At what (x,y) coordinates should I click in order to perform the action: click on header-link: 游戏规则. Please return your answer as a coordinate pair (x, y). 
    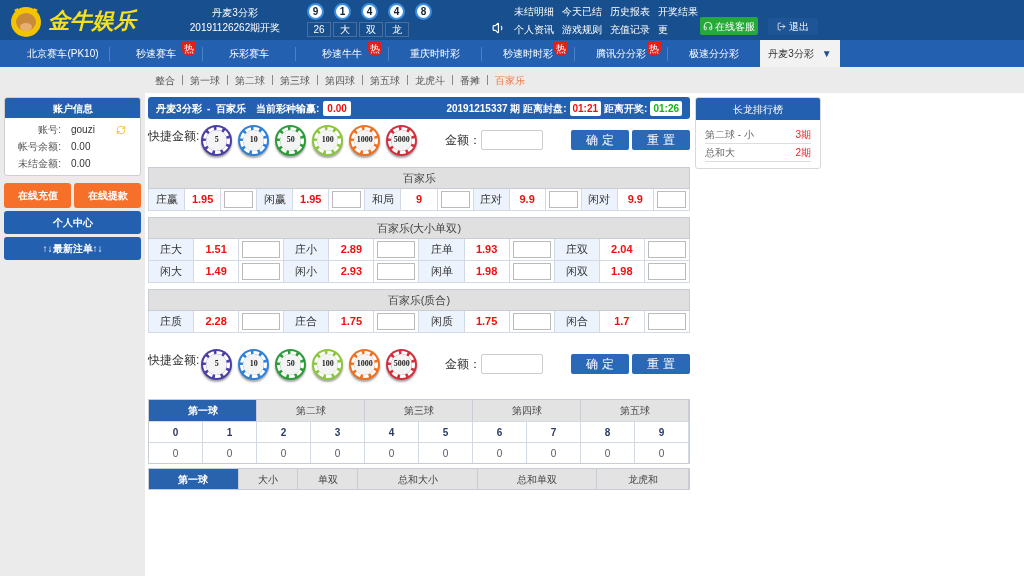
    Looking at the image, I should click on (582, 29).